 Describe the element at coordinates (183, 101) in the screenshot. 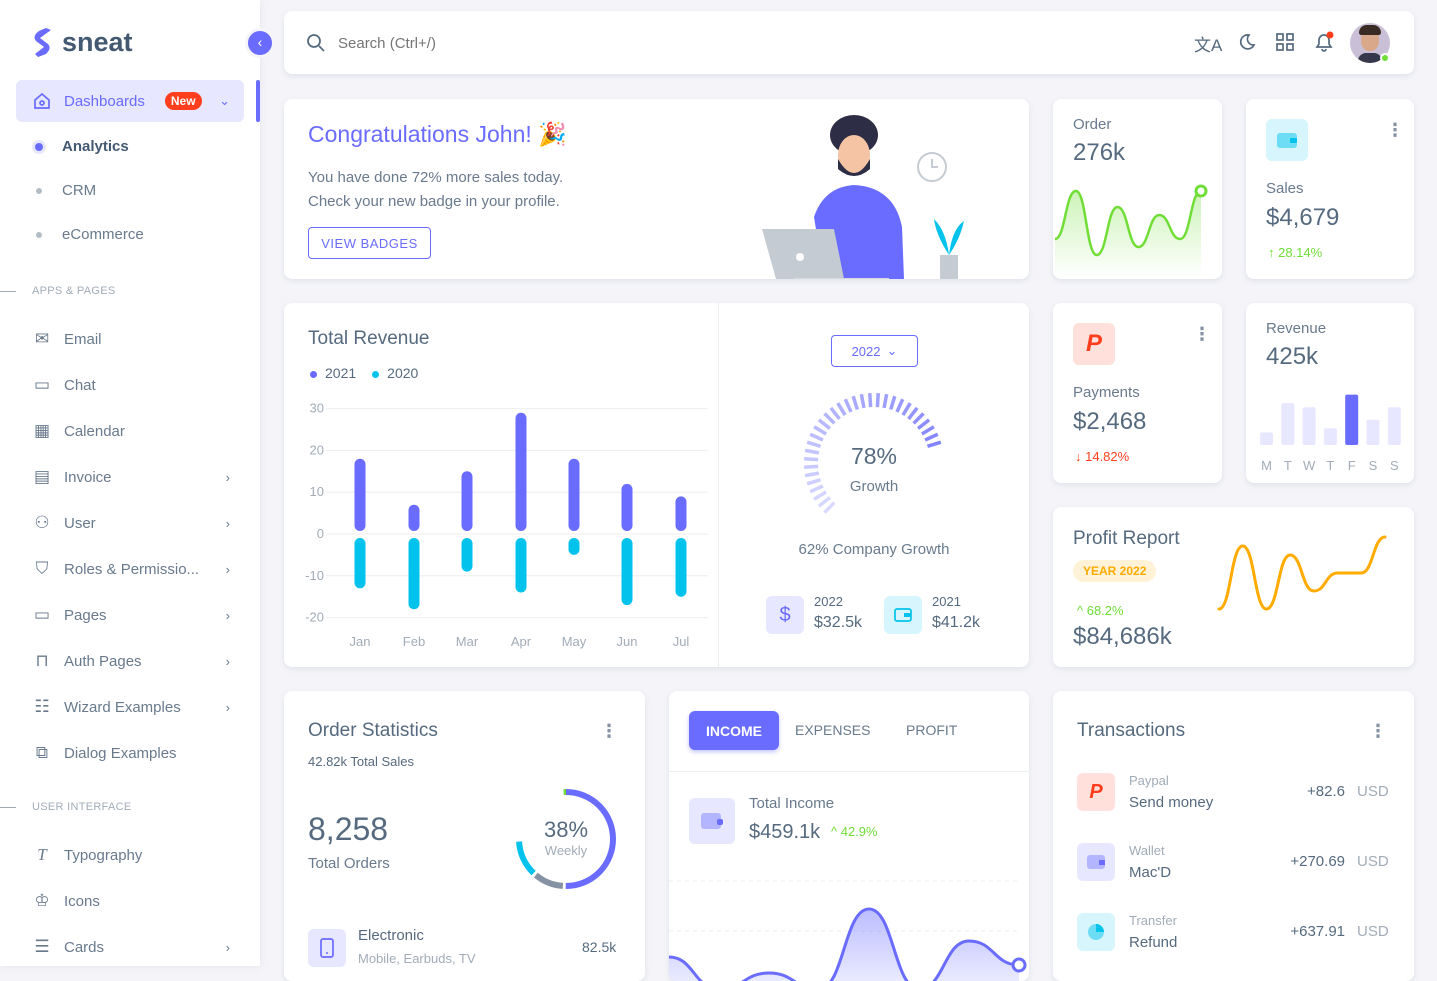

I see `new-badge: New` at that location.